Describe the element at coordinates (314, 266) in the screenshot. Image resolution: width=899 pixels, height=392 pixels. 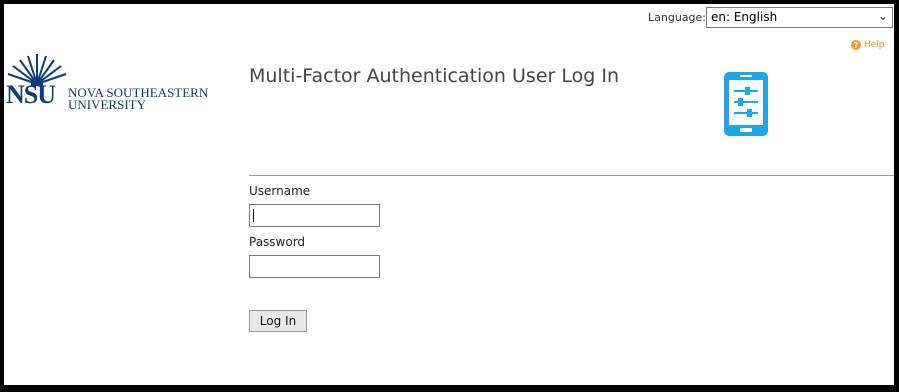
I see `password-input` at that location.